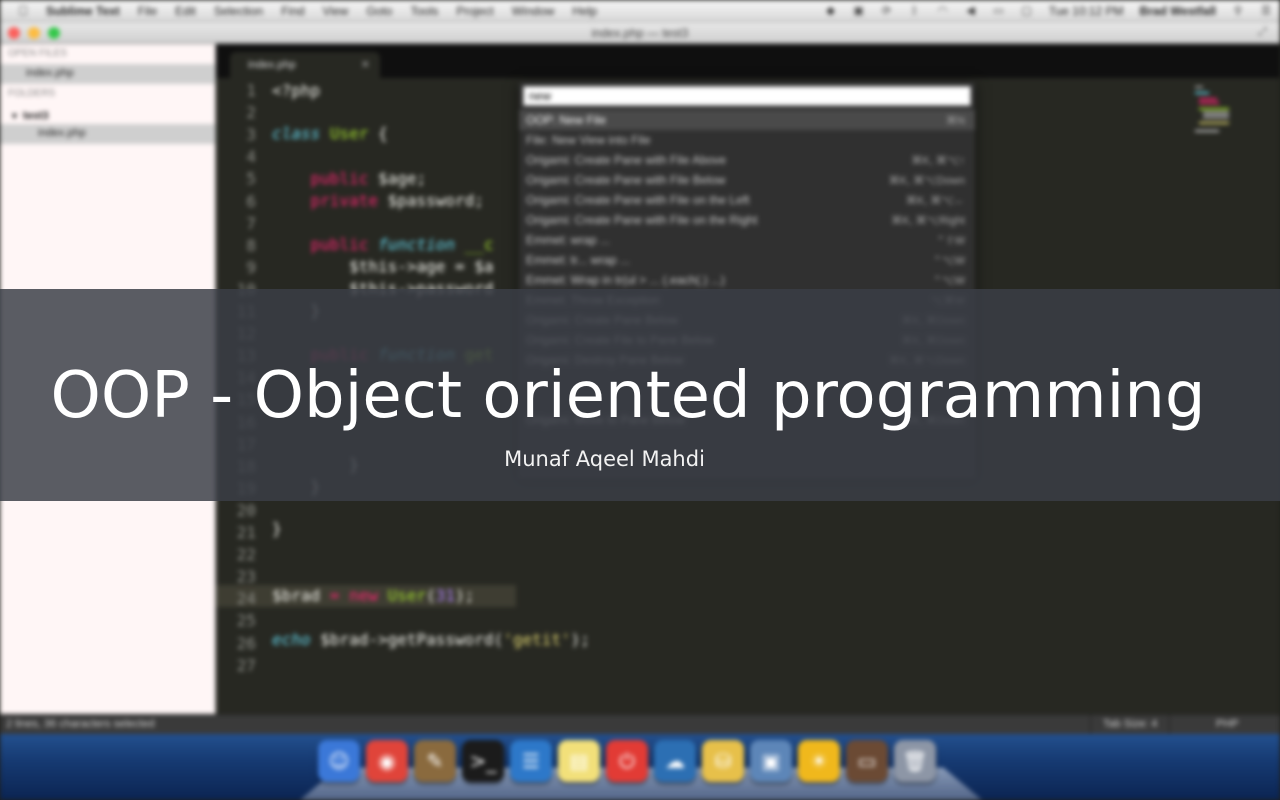 This screenshot has height=800, width=1280. What do you see at coordinates (387, 761) in the screenshot?
I see `chrome-icon: ◉` at bounding box center [387, 761].